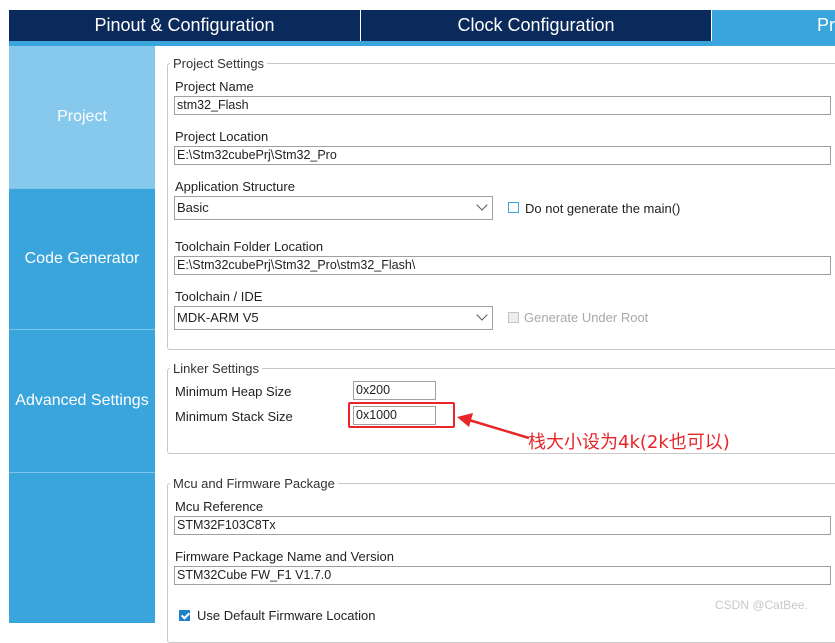 Image resolution: width=835 pixels, height=643 pixels. I want to click on tab-project-manager: Pr, so click(773, 25).